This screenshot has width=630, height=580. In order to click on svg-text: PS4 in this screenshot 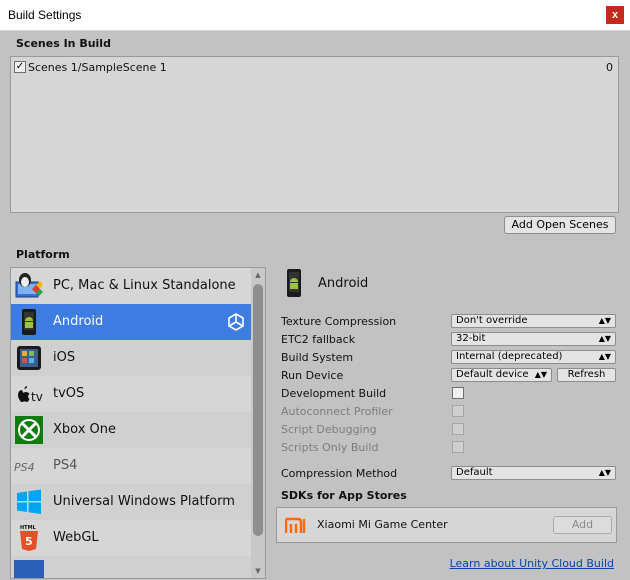, I will do `click(24, 467)`.